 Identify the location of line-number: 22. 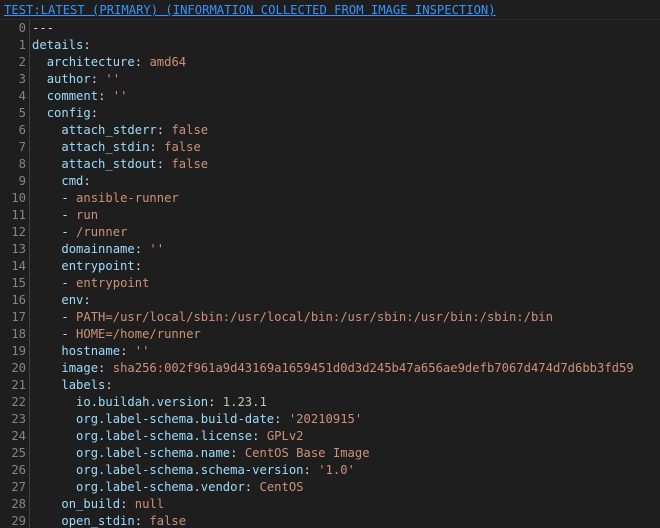
(18, 402).